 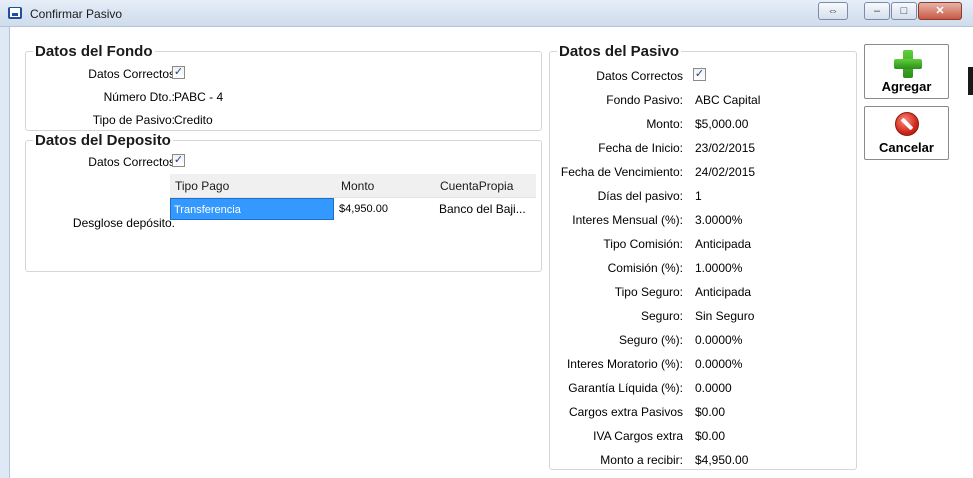 I want to click on field-label: Interes Moratorio (%):, so click(x=624, y=364).